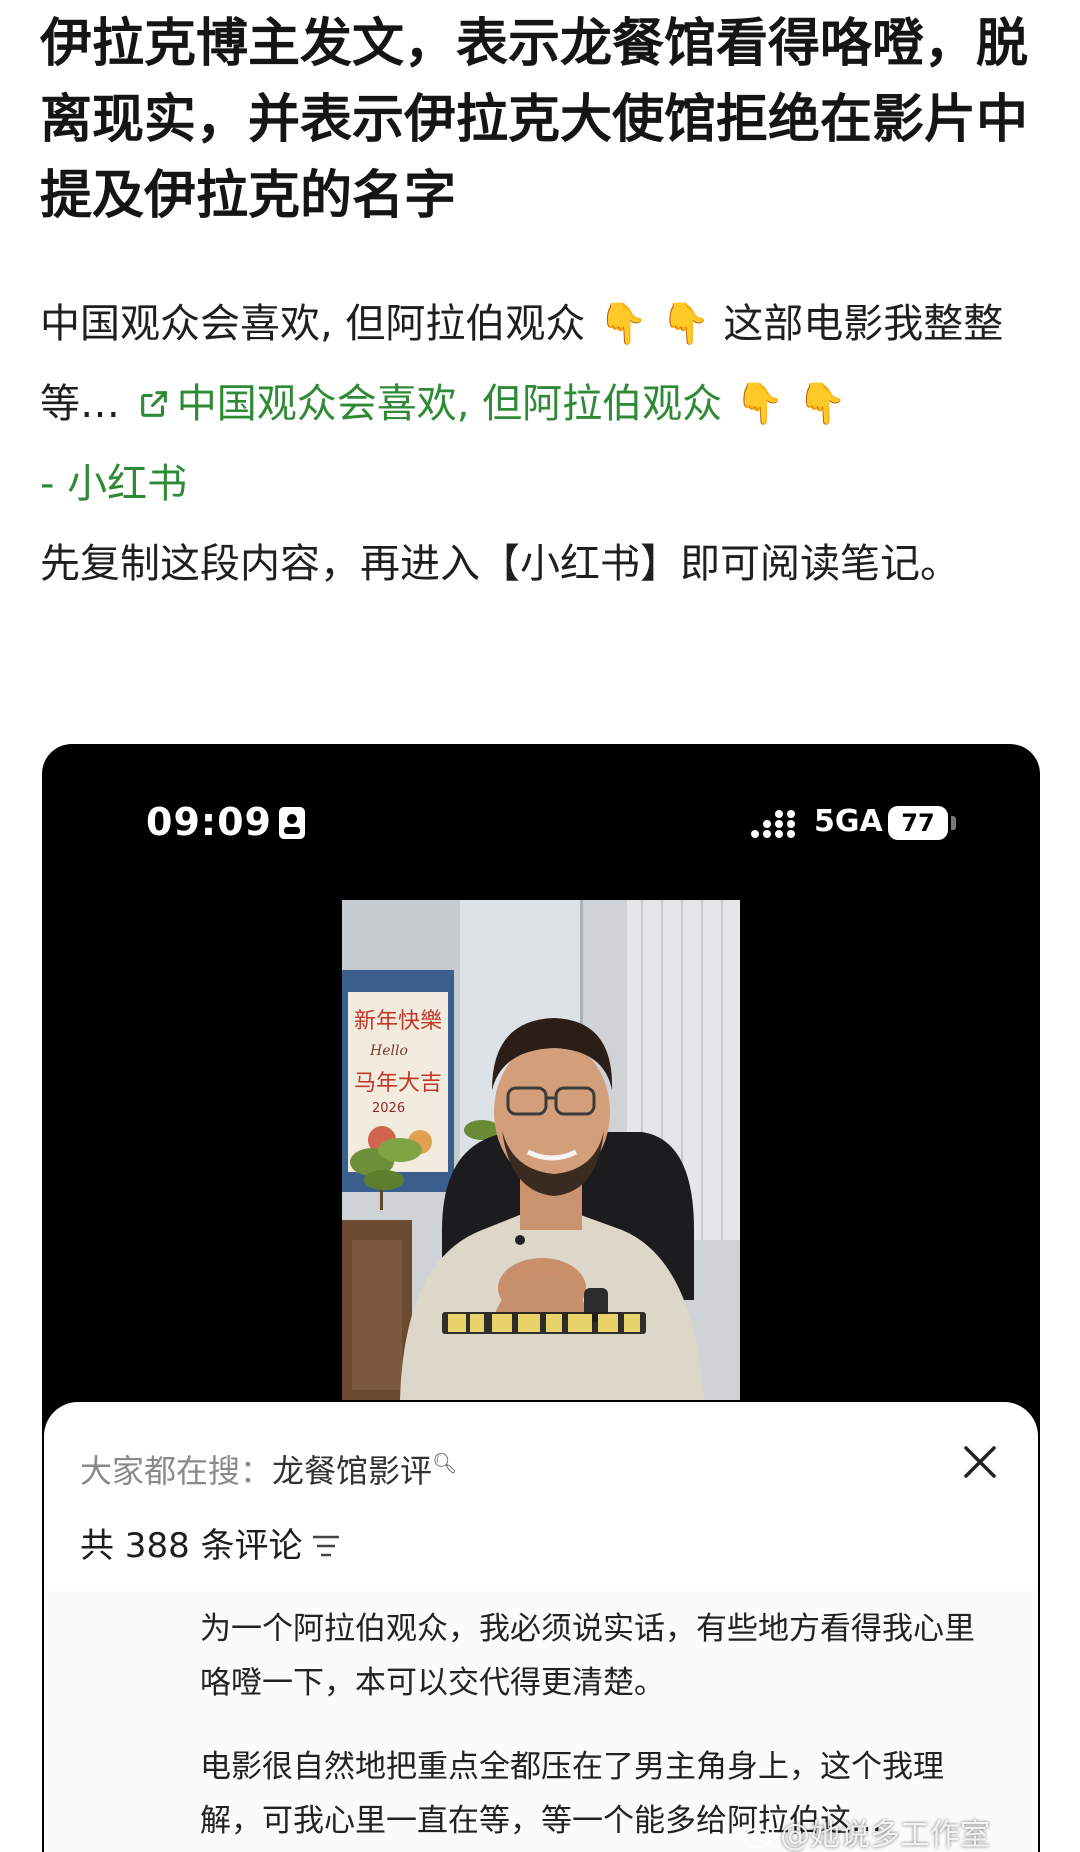 The width and height of the screenshot is (1080, 1852). I want to click on comment-count-label: 共 388 条评论, so click(191, 1546).